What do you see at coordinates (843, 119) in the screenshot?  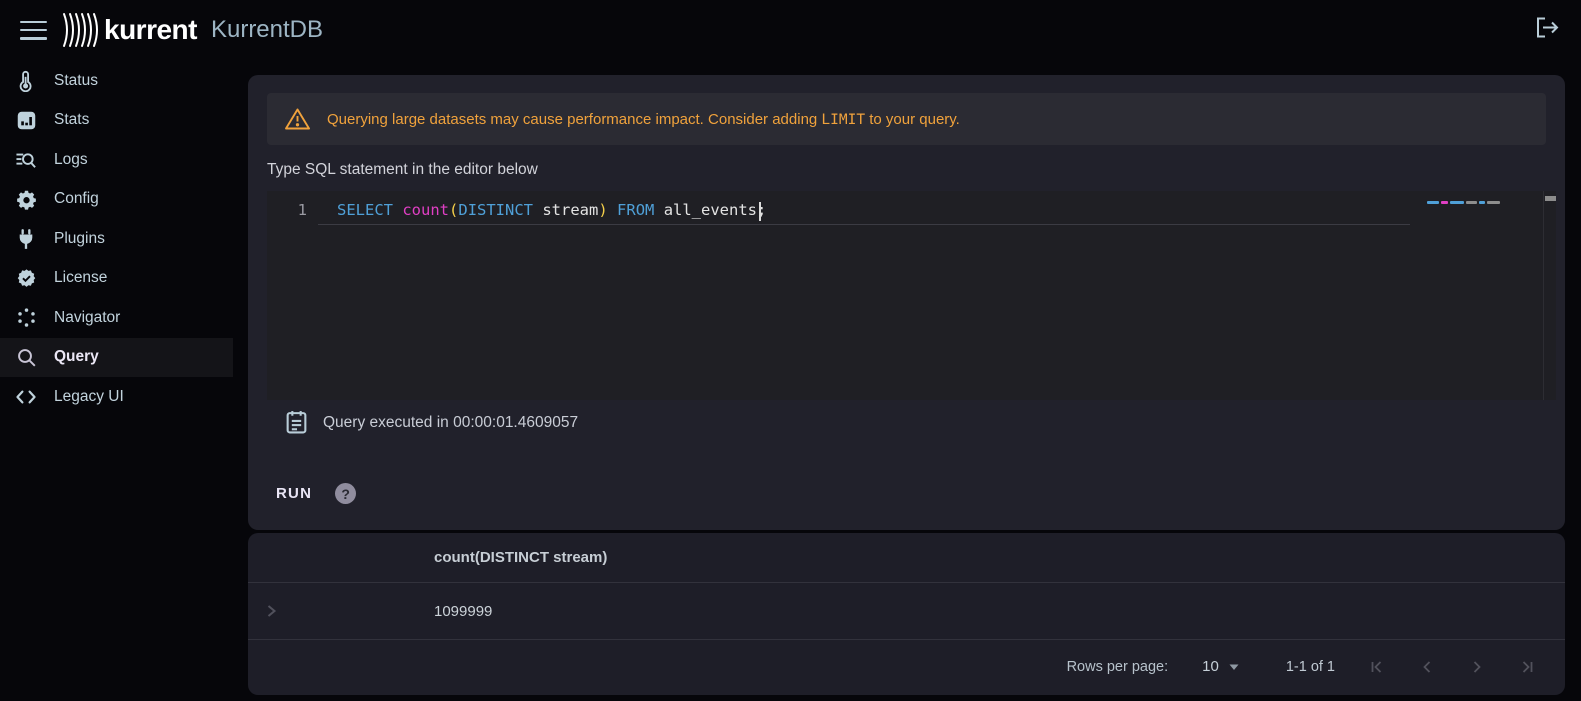 I see `limit-keyword: LIMIT` at bounding box center [843, 119].